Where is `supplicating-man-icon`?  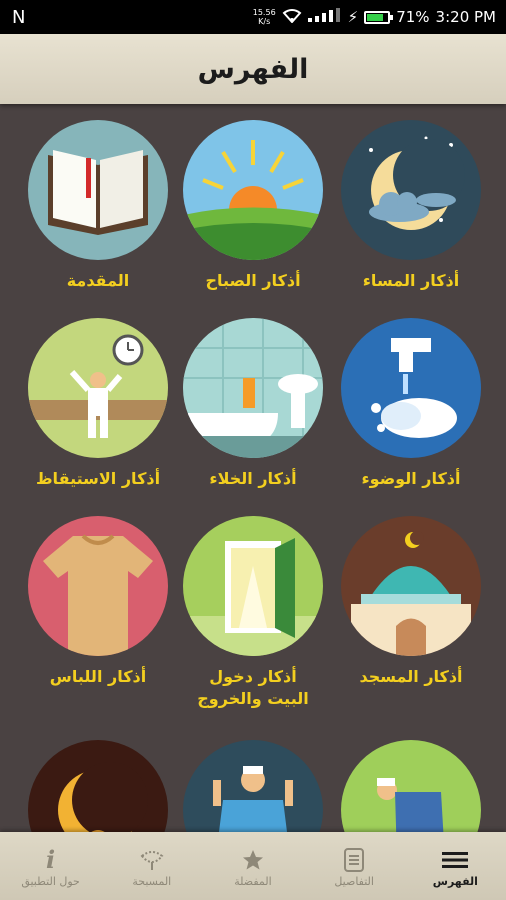
supplicating-man-icon is located at coordinates (253, 786).